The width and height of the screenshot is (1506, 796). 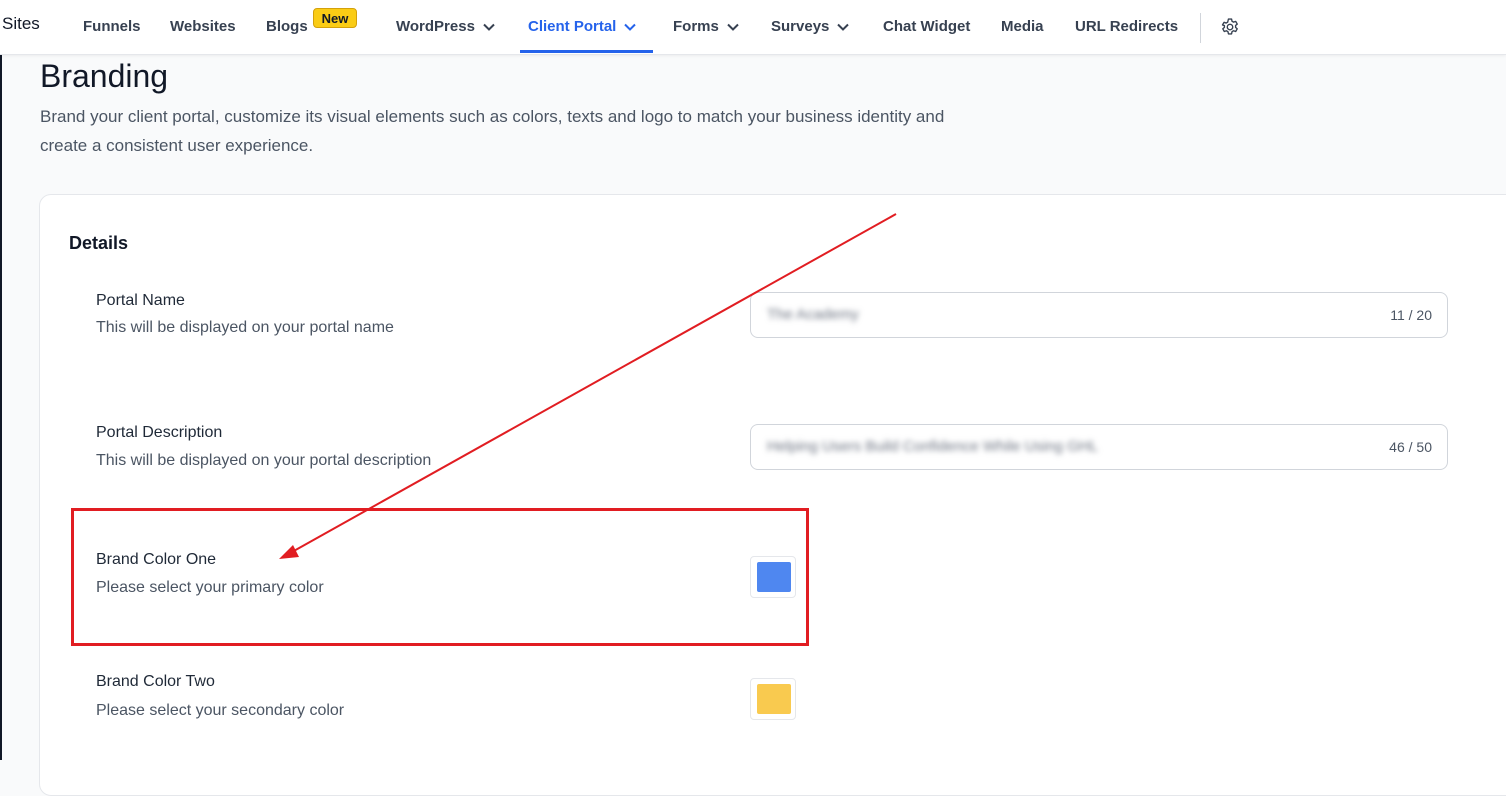 I want to click on new-badge: New, so click(x=335, y=18).